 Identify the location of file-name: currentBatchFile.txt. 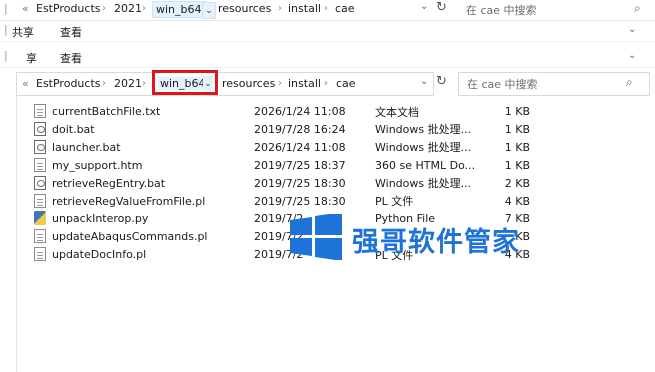
(106, 111).